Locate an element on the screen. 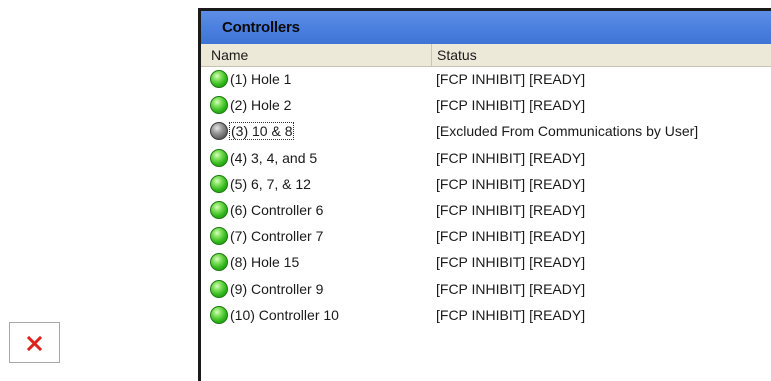 The image size is (771, 381). controller-name: (2) Hole 2 is located at coordinates (261, 105).